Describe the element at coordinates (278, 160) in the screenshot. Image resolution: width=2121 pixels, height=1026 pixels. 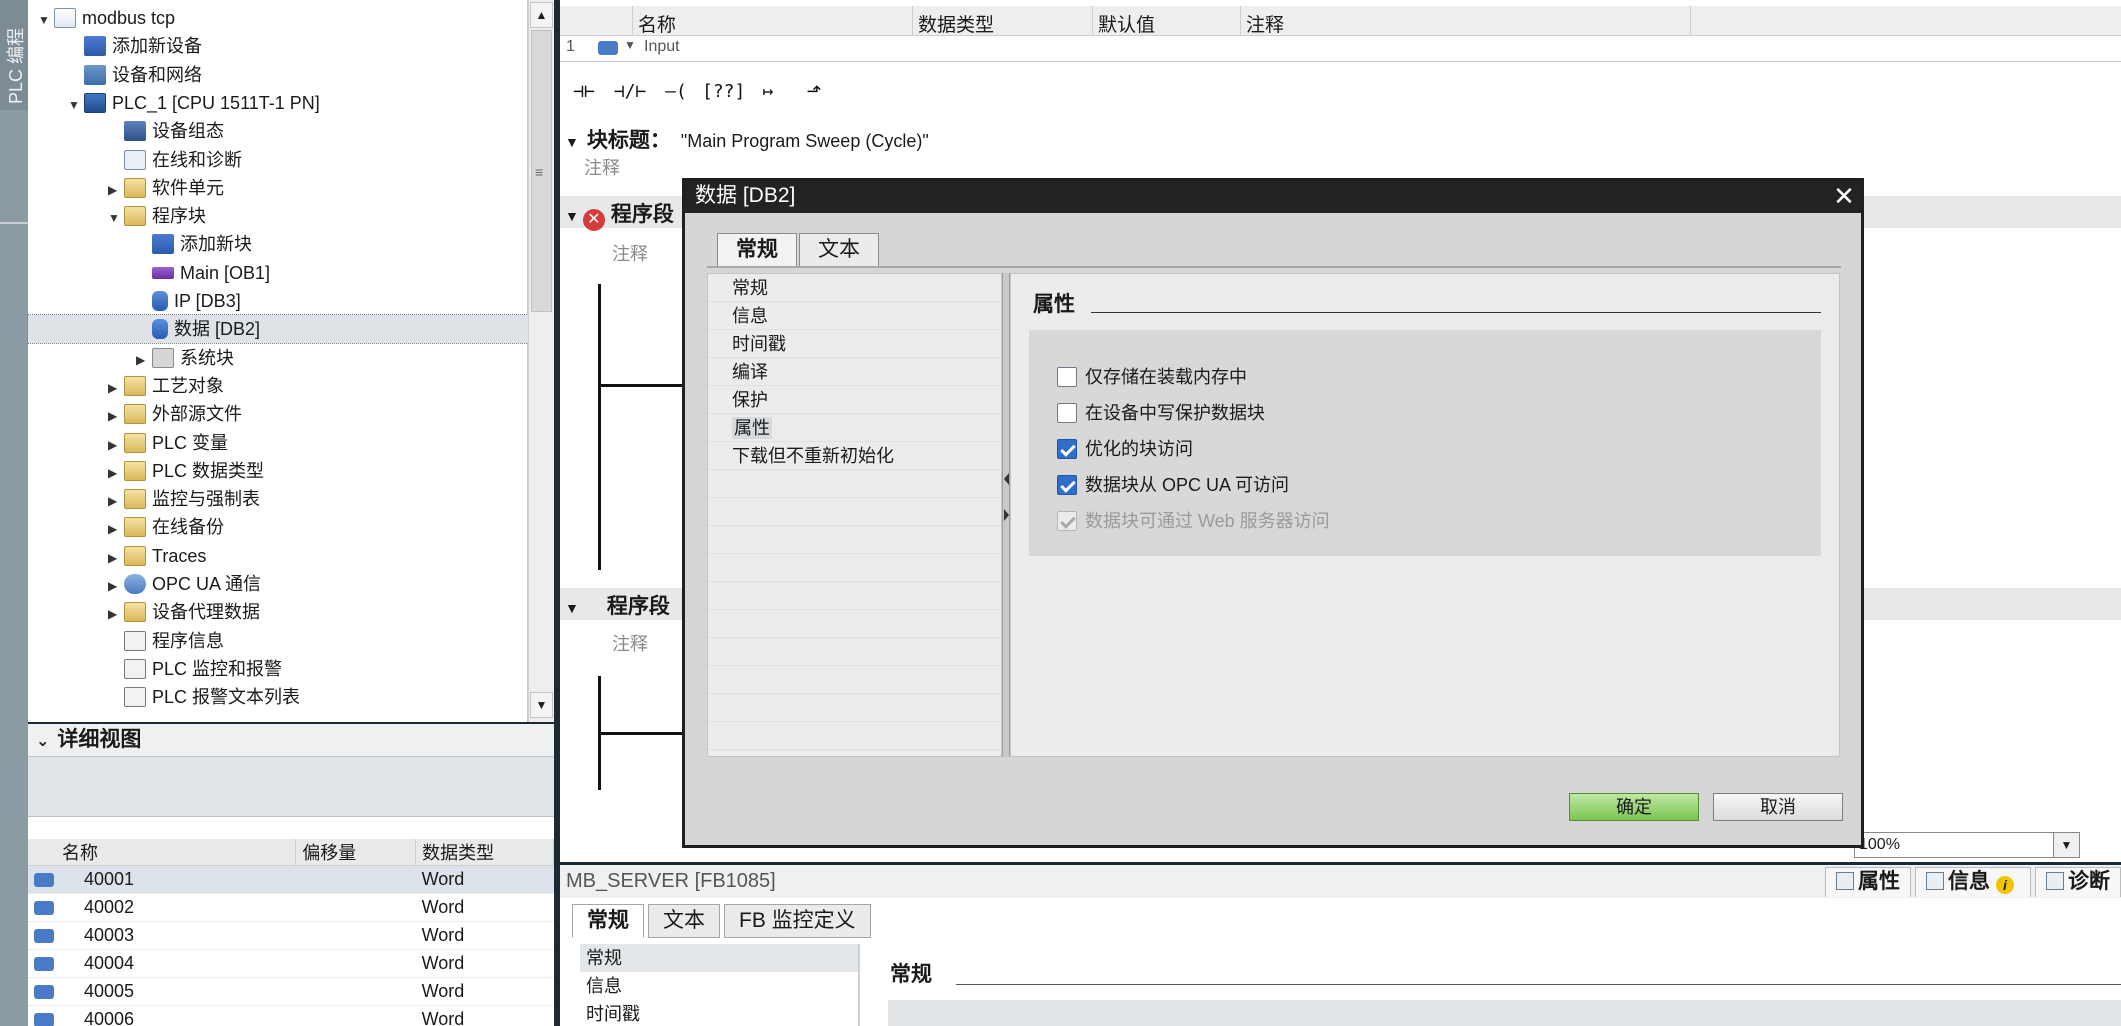
I see `tree-item: 在线和诊断` at that location.